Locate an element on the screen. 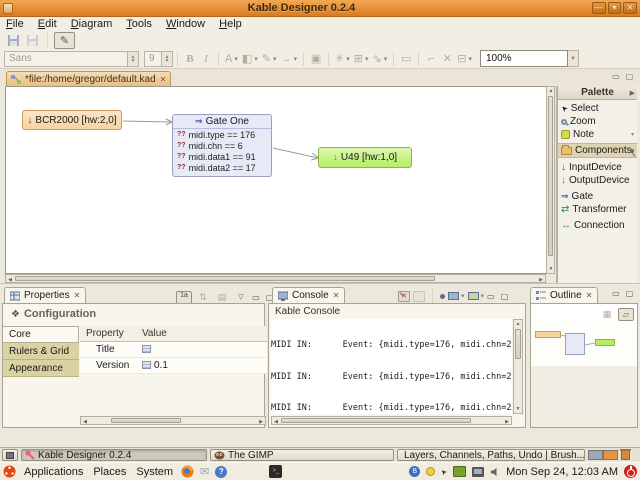 The image size is (640, 480). properties-horizontal-scrollbar: ◀ ▶ is located at coordinates (173, 420).